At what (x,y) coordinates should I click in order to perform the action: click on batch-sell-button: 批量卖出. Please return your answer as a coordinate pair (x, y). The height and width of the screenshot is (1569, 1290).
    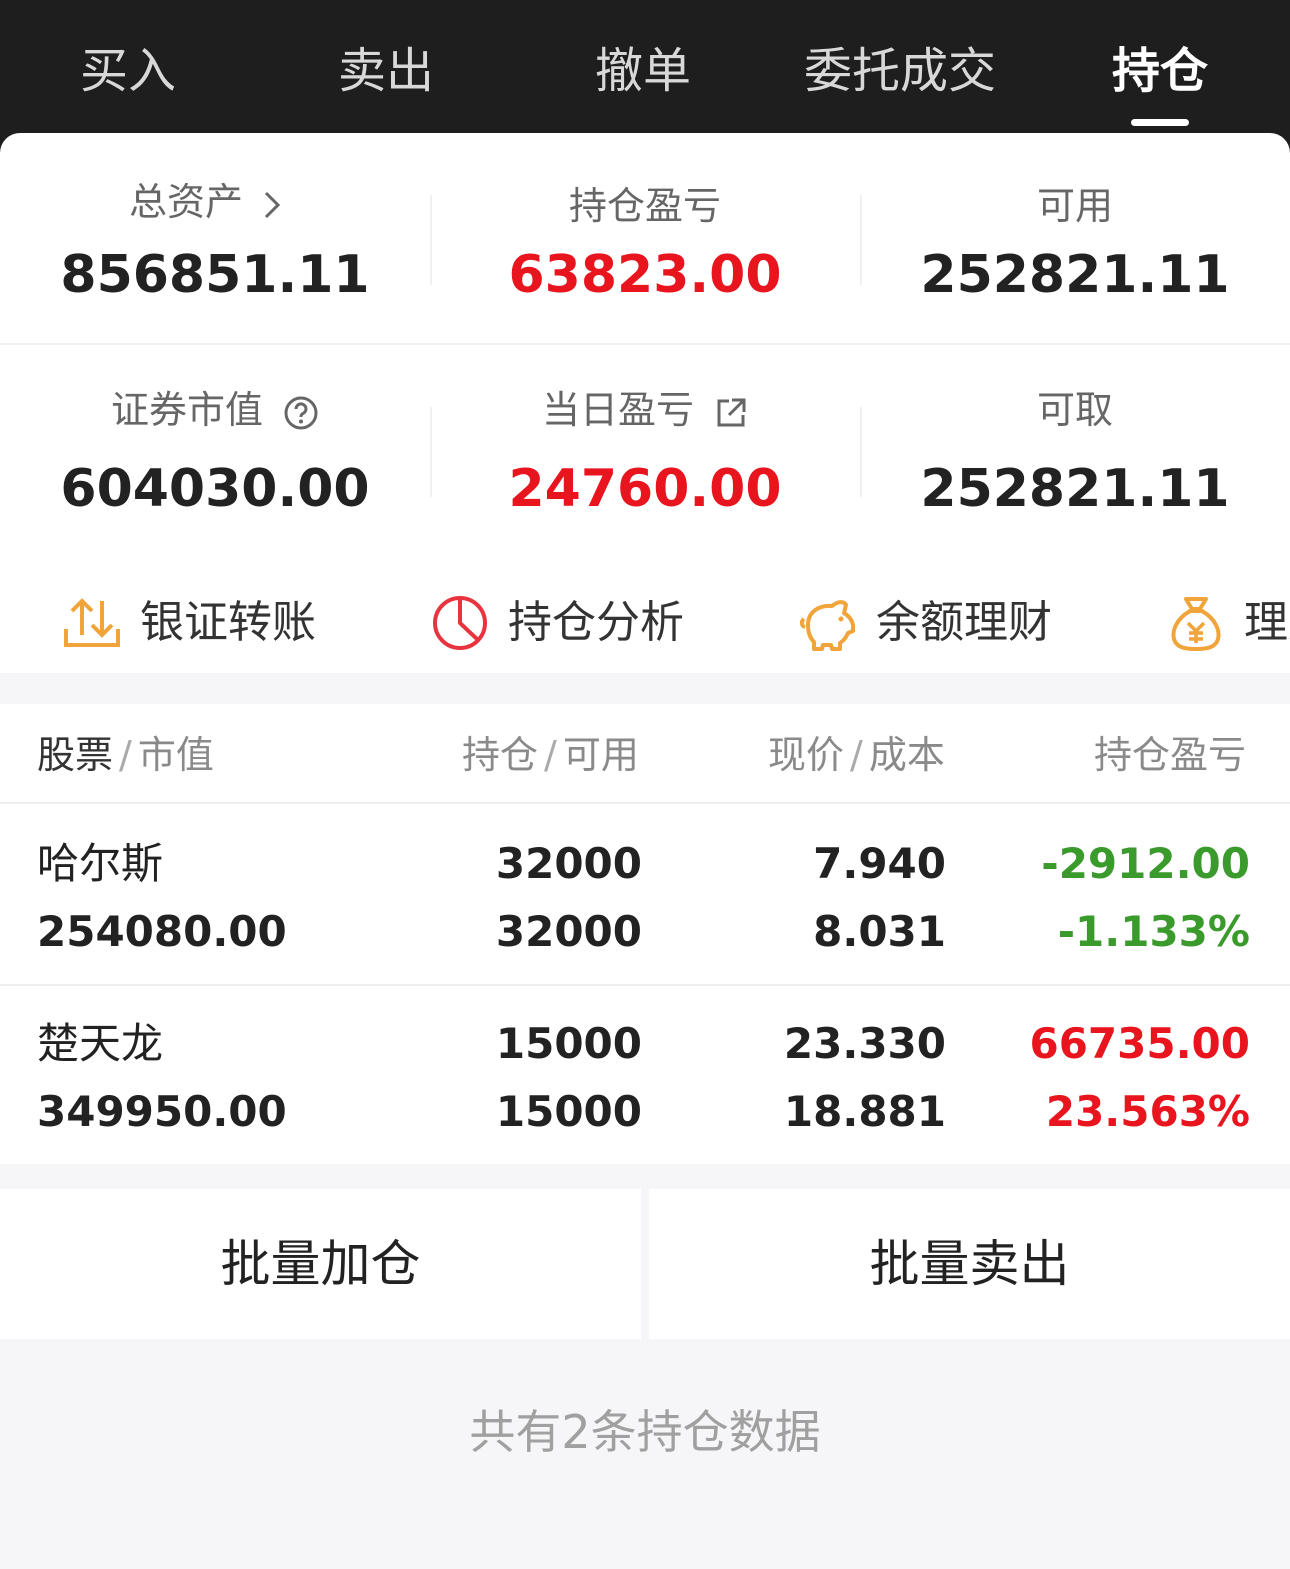
    Looking at the image, I should click on (969, 1264).